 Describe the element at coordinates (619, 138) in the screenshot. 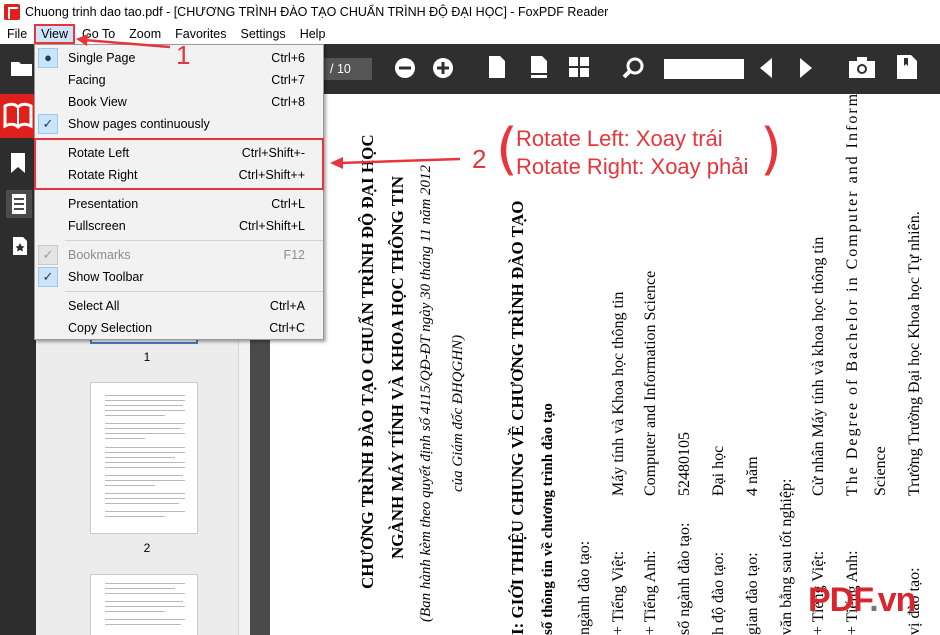

I see `annotation-rotate-left: Rotate Left: Xoay trái` at that location.